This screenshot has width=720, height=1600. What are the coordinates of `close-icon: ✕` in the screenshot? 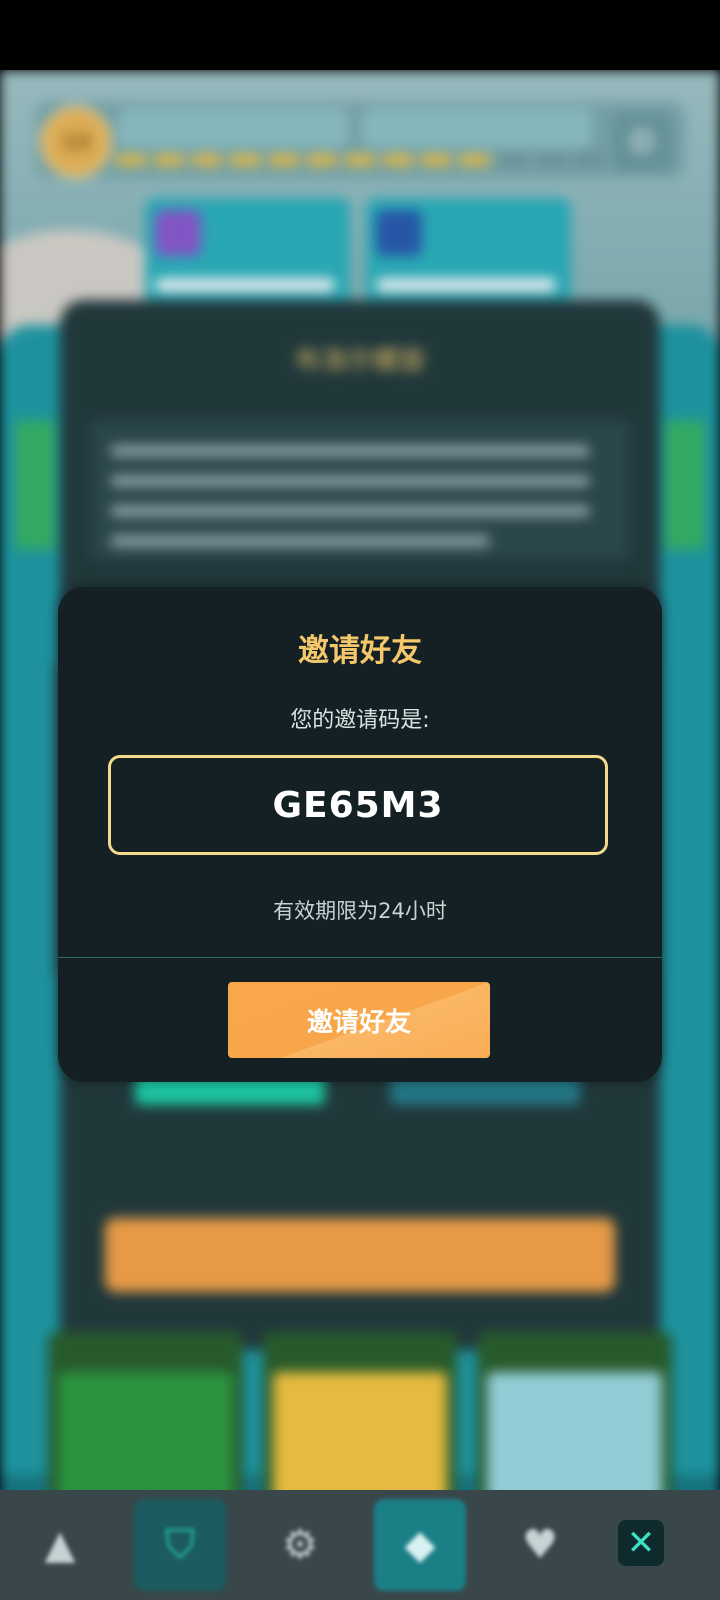 It's located at (641, 1543).